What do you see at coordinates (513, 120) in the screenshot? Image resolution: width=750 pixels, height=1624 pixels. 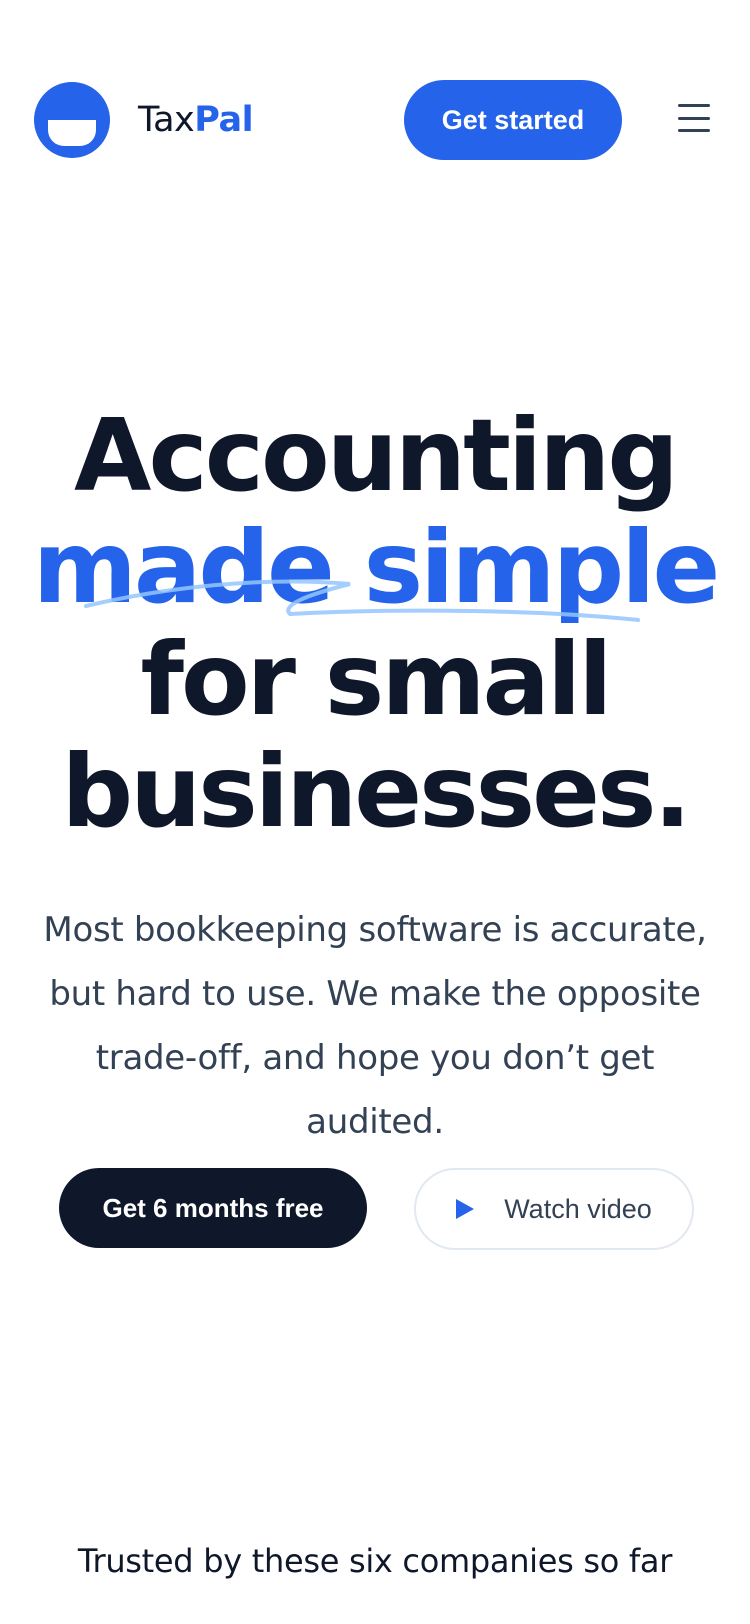 I see `get-started-button: Get started` at bounding box center [513, 120].